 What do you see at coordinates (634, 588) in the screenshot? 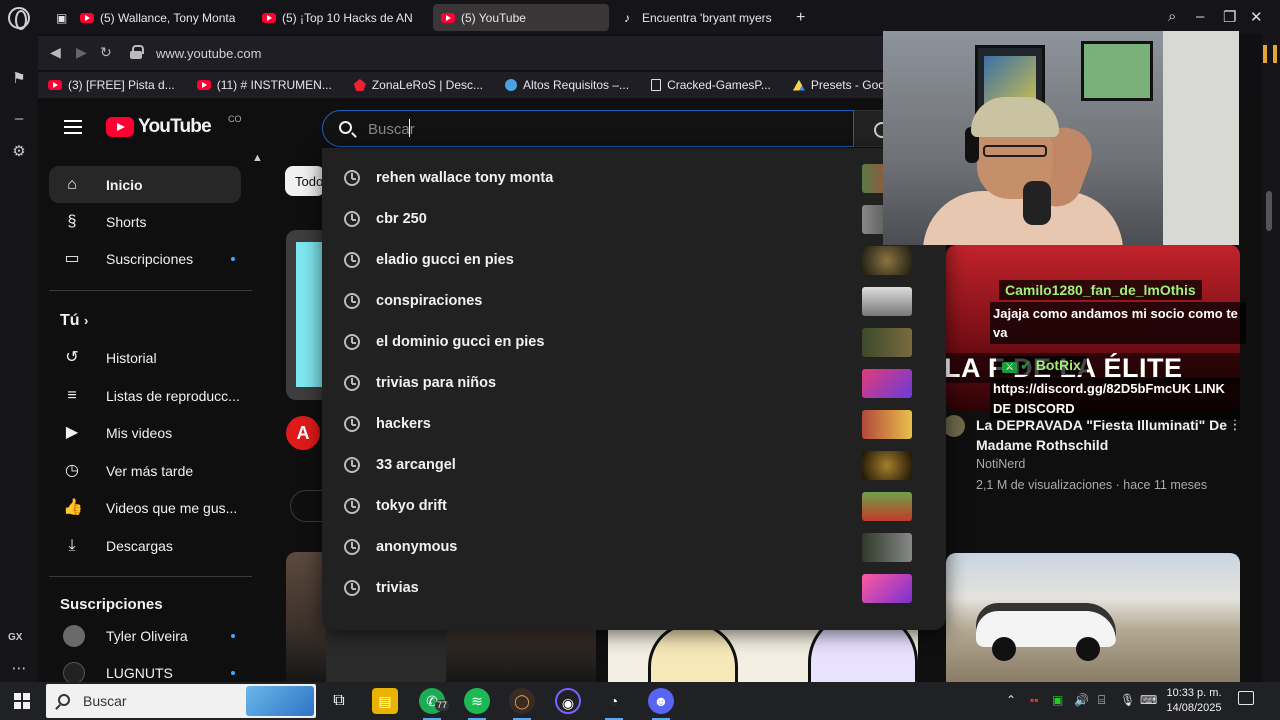
I see `suggestion-item: trivias` at bounding box center [634, 588].